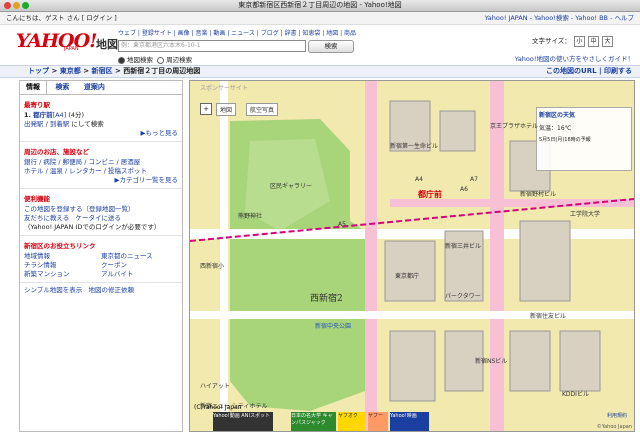 This screenshot has height=437, width=640. I want to click on place-label: ハイアット, so click(215, 386).